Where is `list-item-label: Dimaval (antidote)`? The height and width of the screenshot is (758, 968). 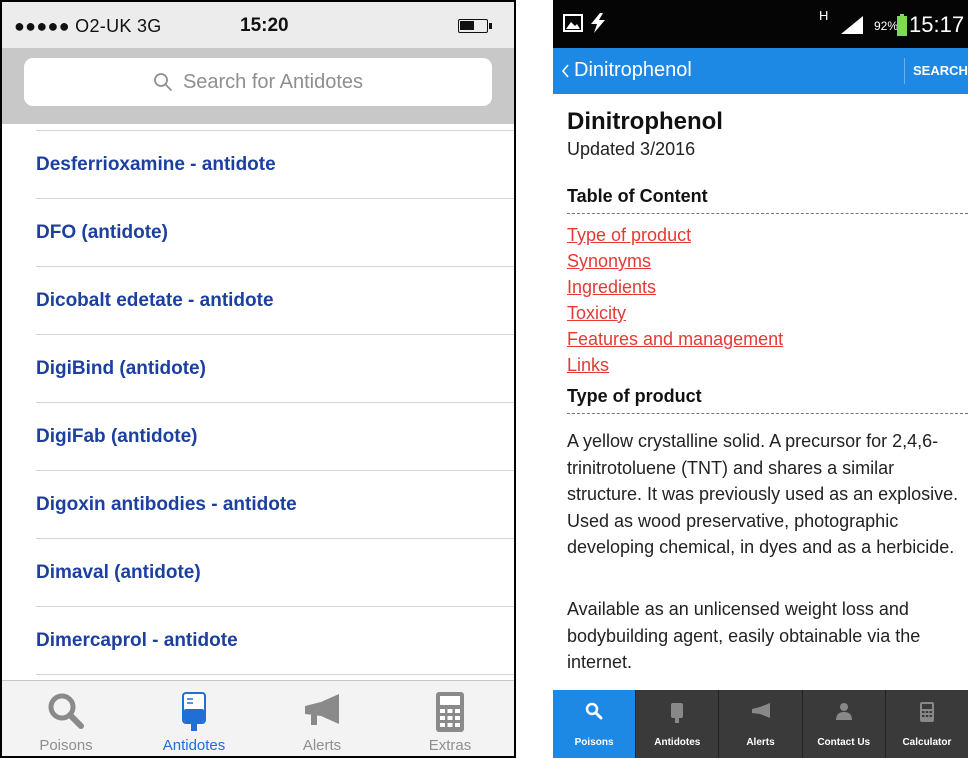 list-item-label: Dimaval (antidote) is located at coordinates (118, 572).